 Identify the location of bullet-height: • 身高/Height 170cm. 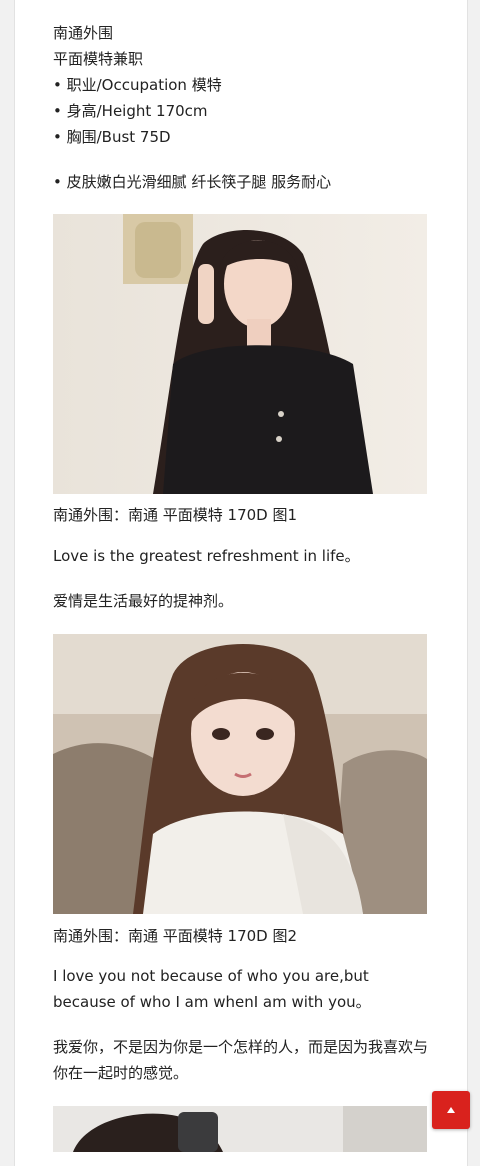
(130, 111).